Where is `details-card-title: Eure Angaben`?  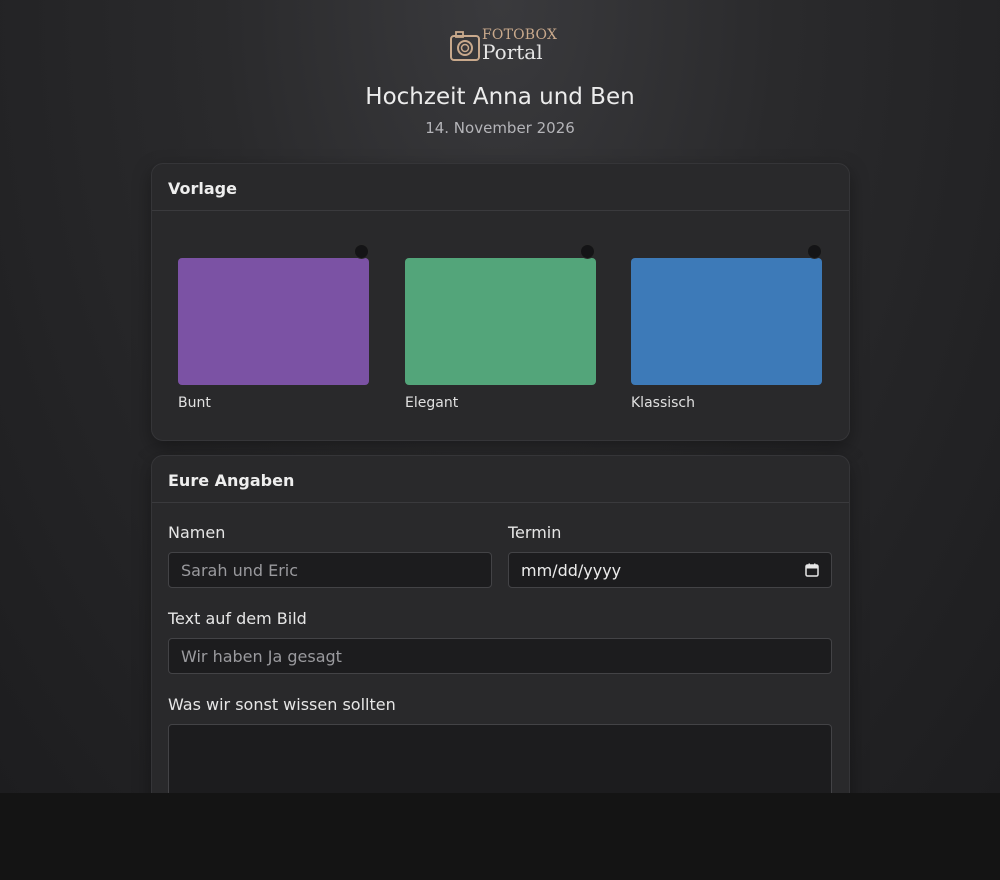 details-card-title: Eure Angaben is located at coordinates (500, 479).